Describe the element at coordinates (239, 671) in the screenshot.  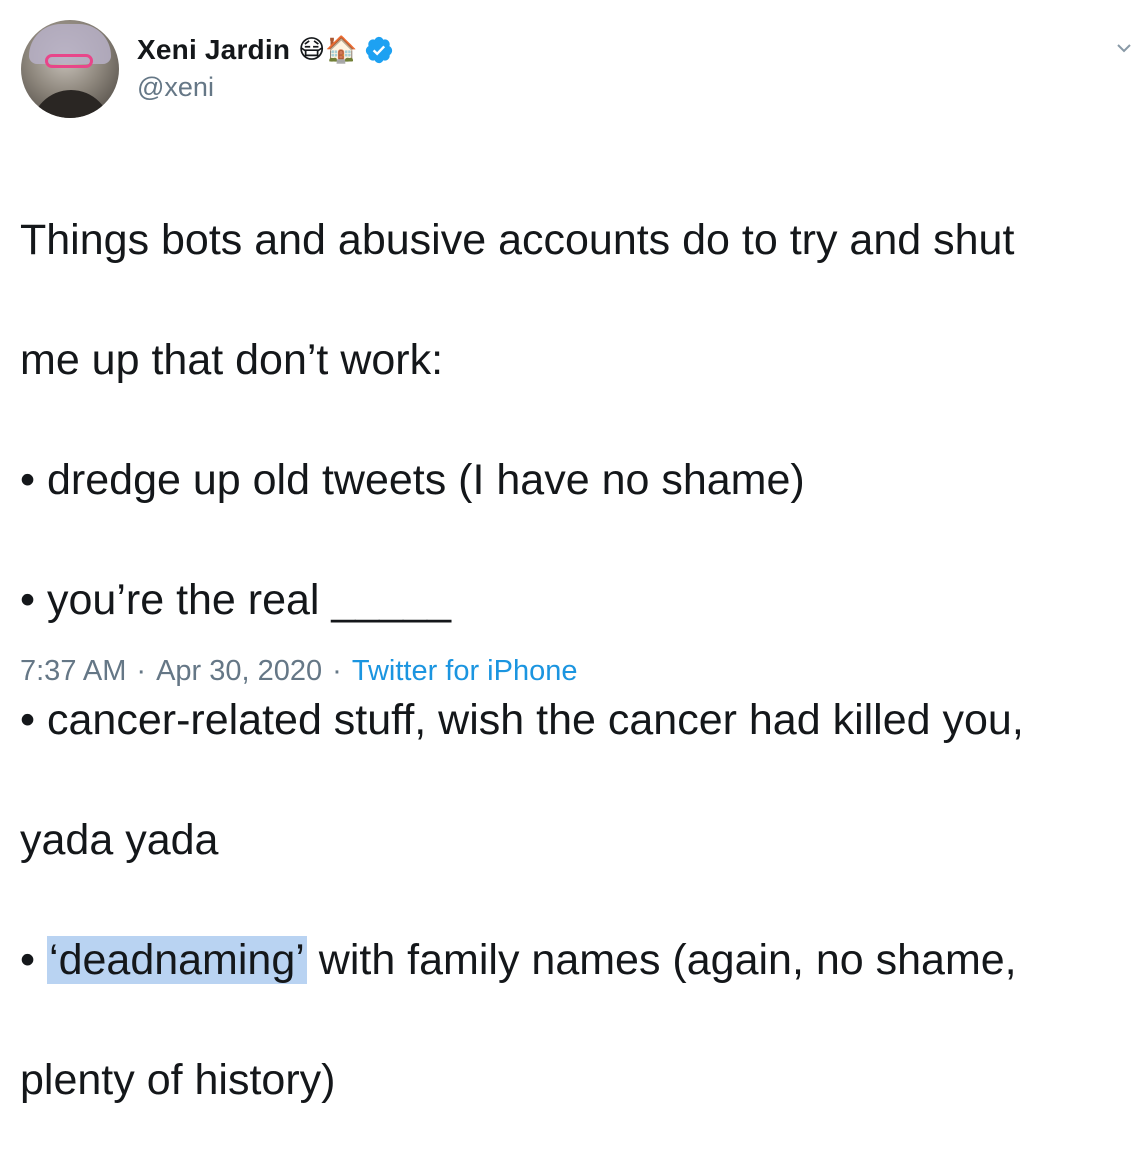
I see `tweet-date: Apr 30, 2020` at that location.